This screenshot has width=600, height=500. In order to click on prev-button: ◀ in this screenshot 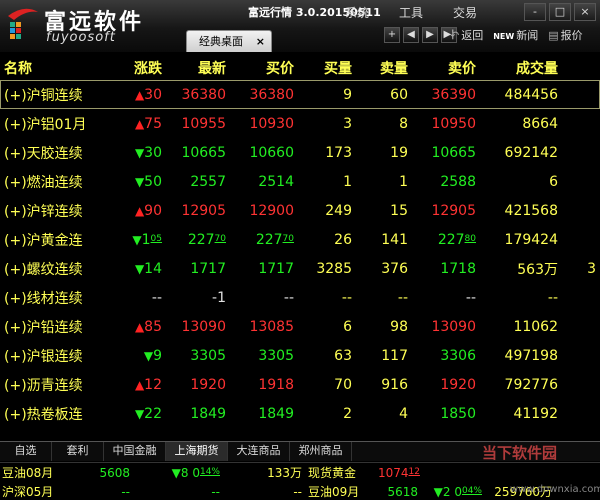, I will do `click(411, 35)`.